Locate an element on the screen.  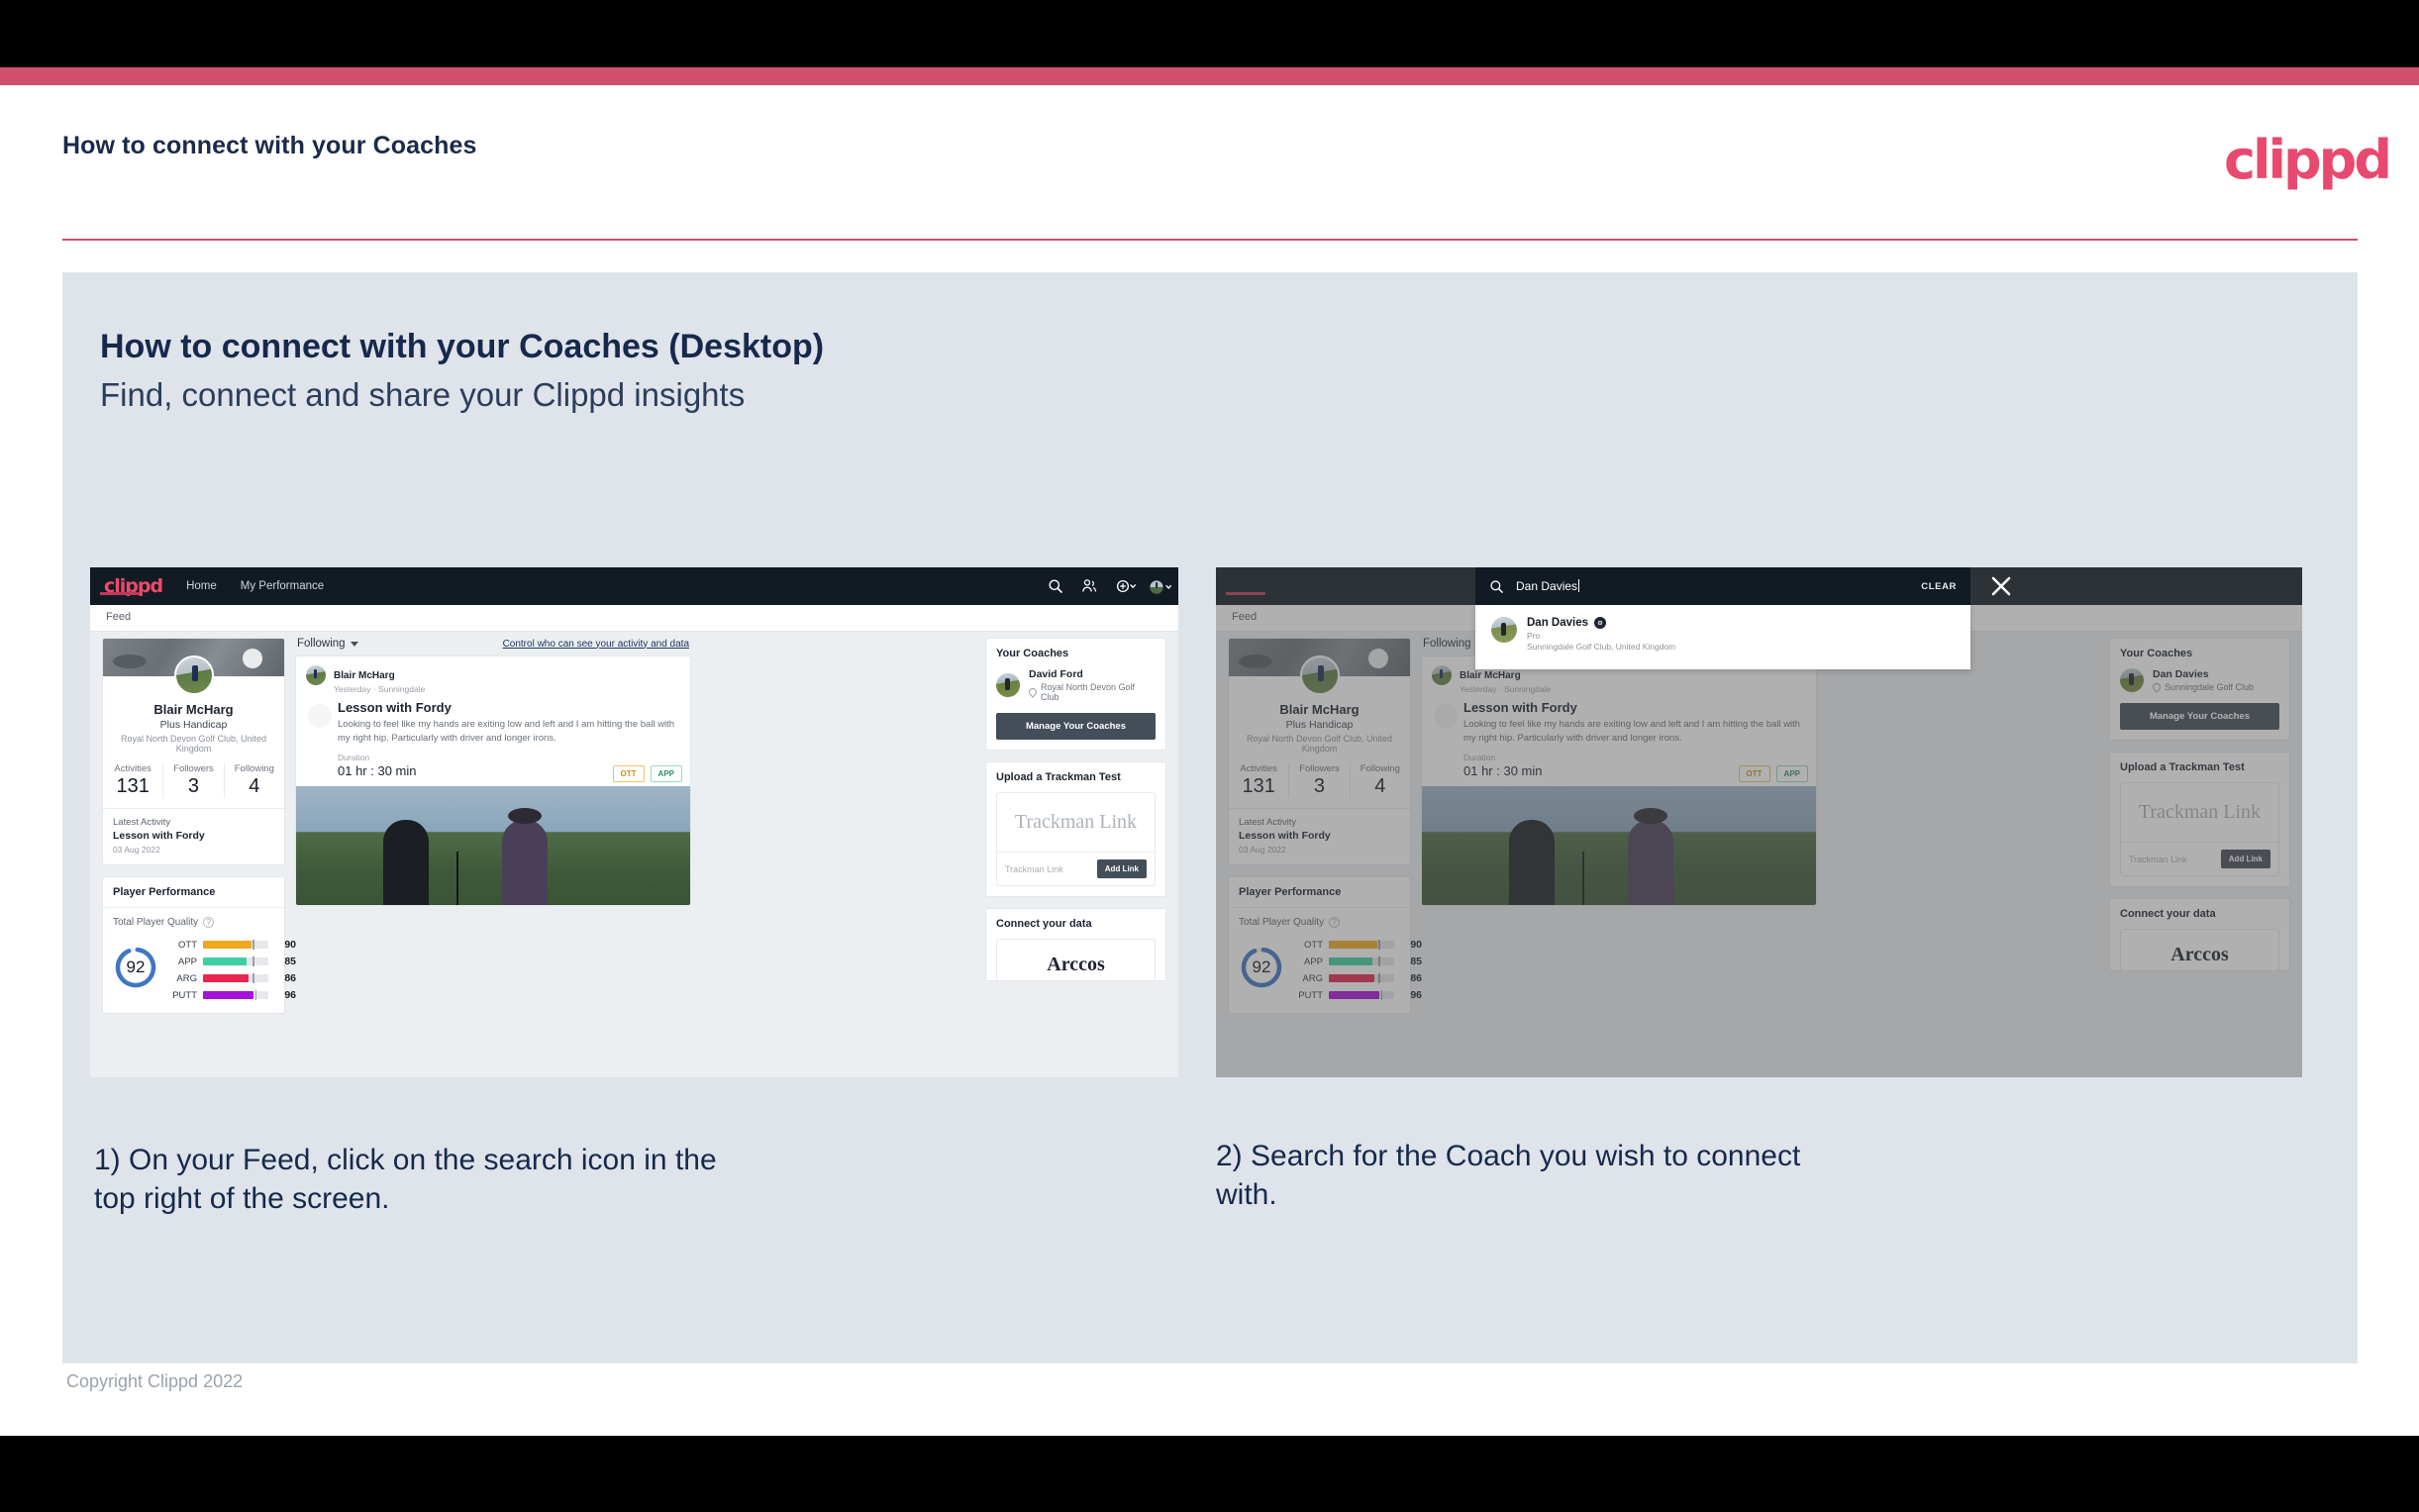
feed-tab-bar: Feed is located at coordinates (634, 618).